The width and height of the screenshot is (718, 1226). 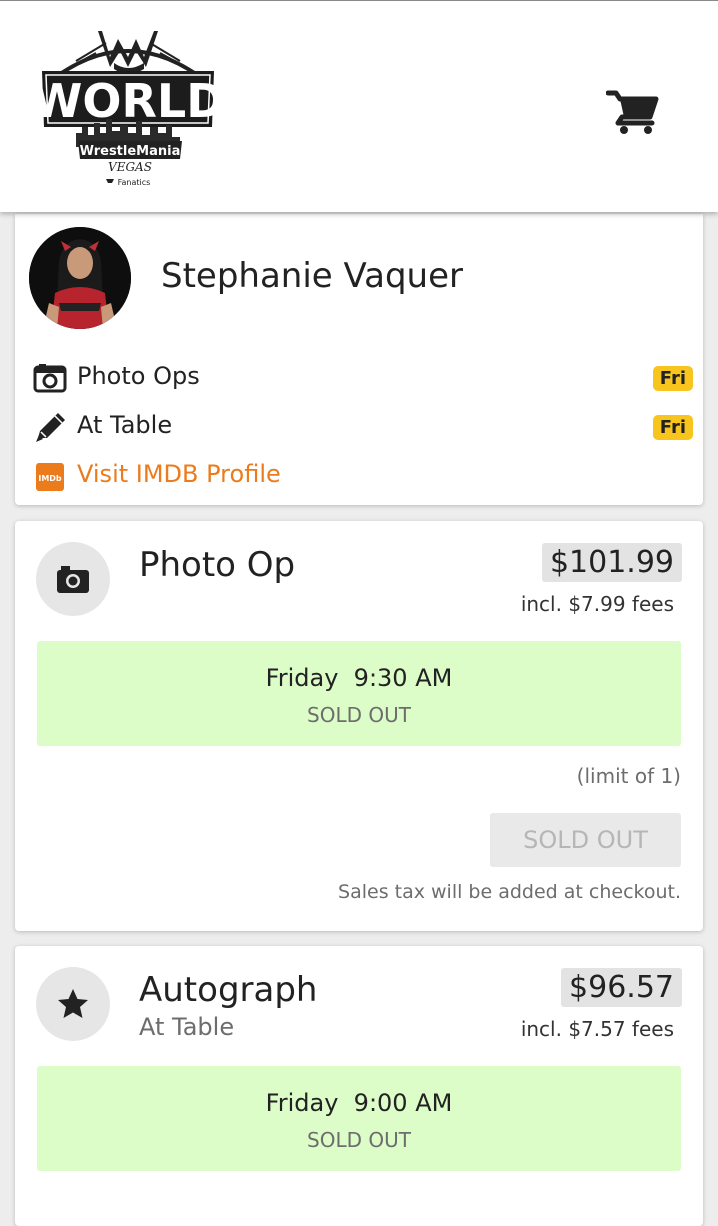 What do you see at coordinates (312, 276) in the screenshot?
I see `talent-name: Stephanie Vaquer` at bounding box center [312, 276].